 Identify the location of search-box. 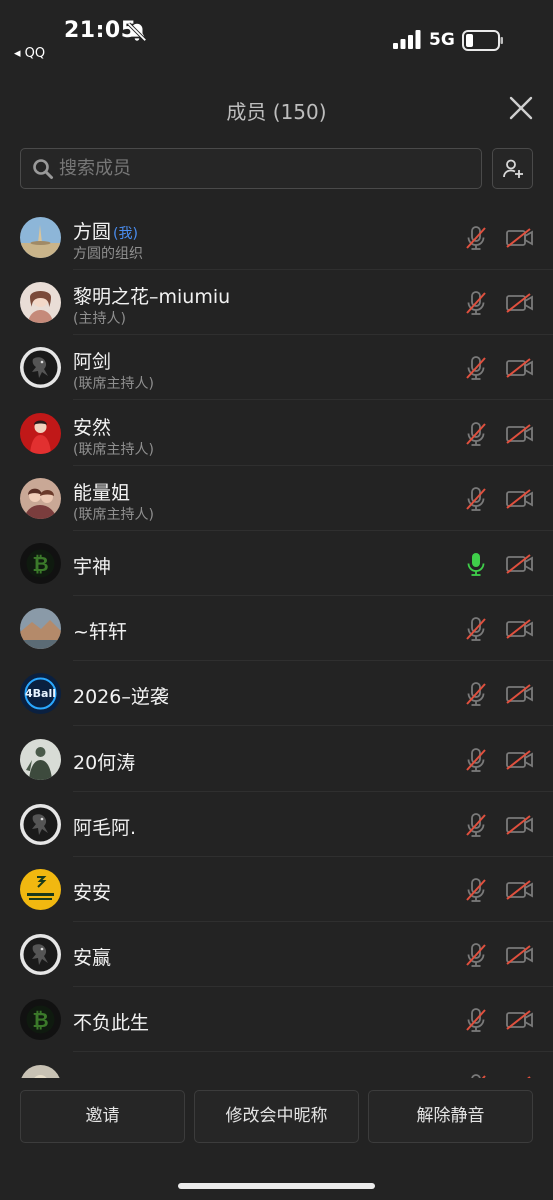
(251, 168).